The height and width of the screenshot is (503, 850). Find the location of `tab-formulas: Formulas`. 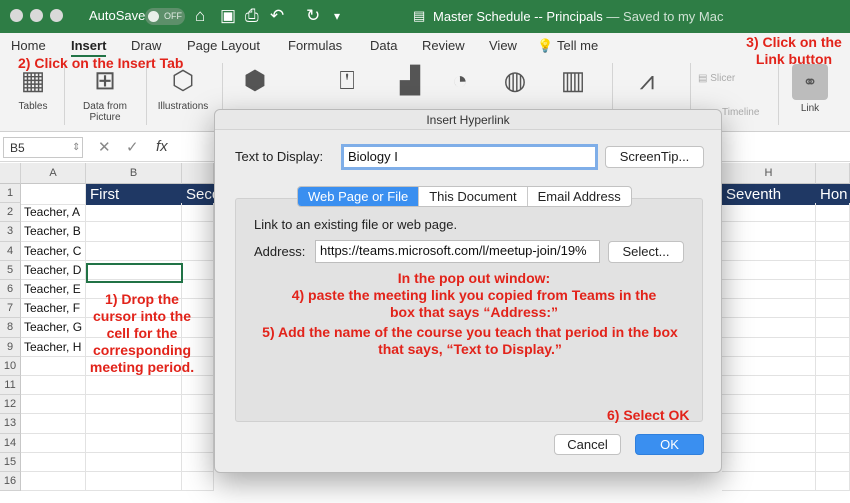

tab-formulas: Formulas is located at coordinates (315, 45).